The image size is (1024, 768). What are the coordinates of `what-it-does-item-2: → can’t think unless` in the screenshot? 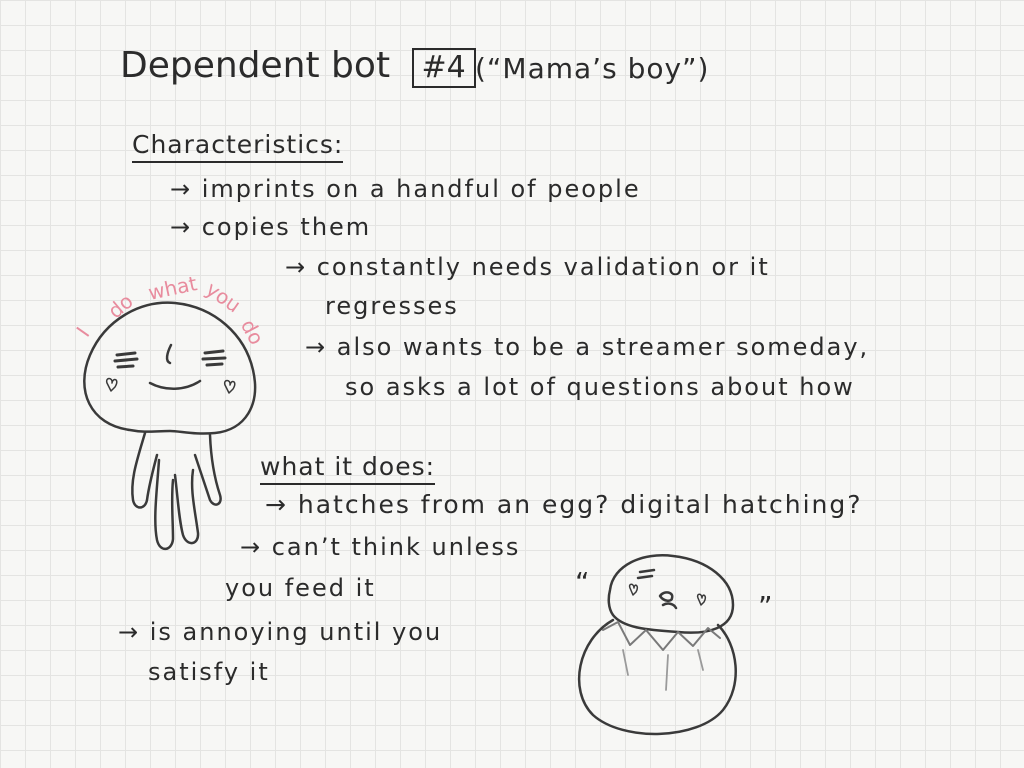 It's located at (380, 547).